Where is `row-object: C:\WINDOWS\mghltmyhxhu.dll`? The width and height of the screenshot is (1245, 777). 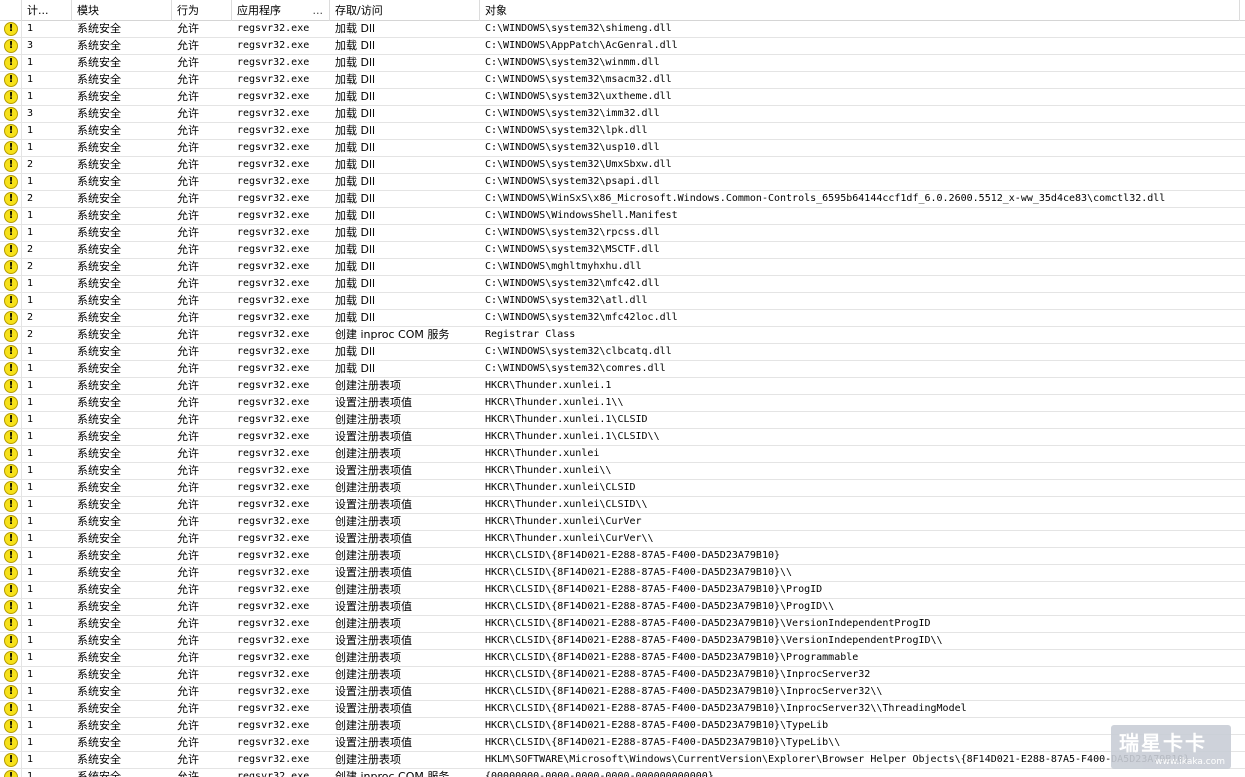 row-object: C:\WINDOWS\mghltmyhxhu.dll is located at coordinates (563, 266).